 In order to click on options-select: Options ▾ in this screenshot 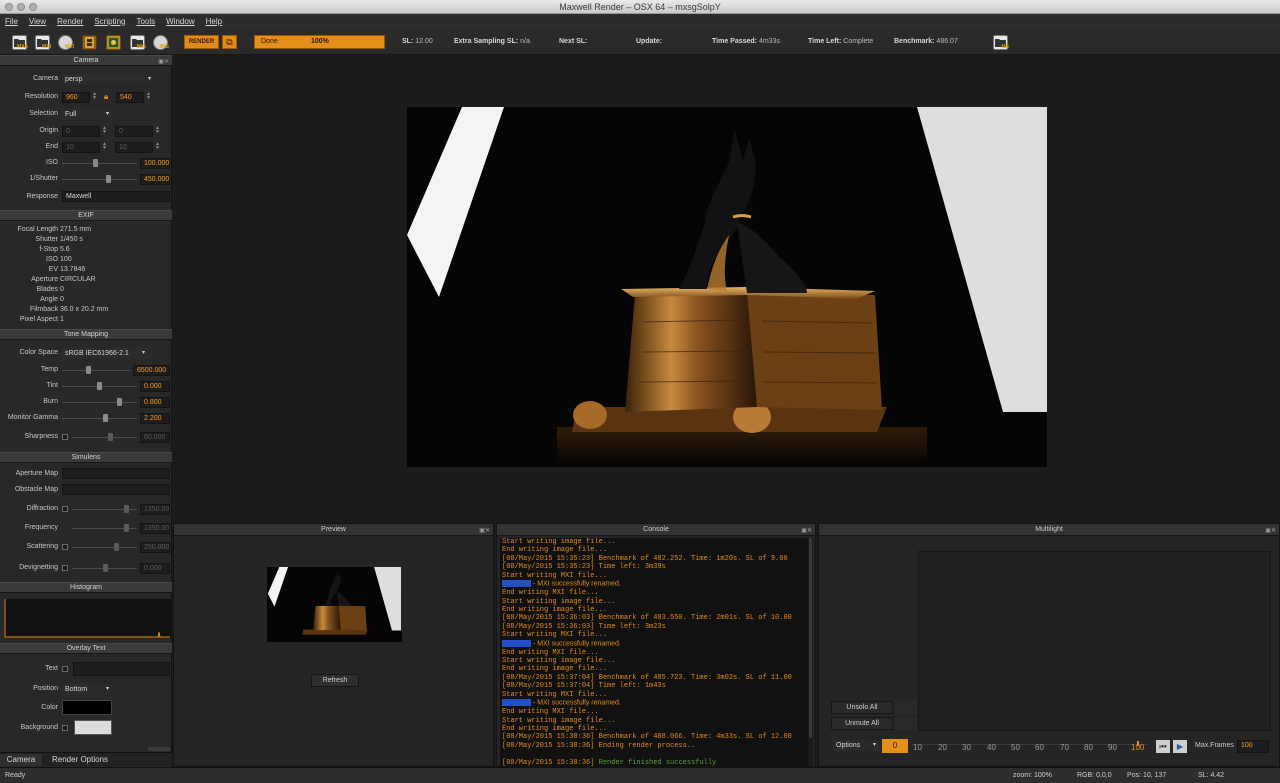, I will do `click(856, 745)`.